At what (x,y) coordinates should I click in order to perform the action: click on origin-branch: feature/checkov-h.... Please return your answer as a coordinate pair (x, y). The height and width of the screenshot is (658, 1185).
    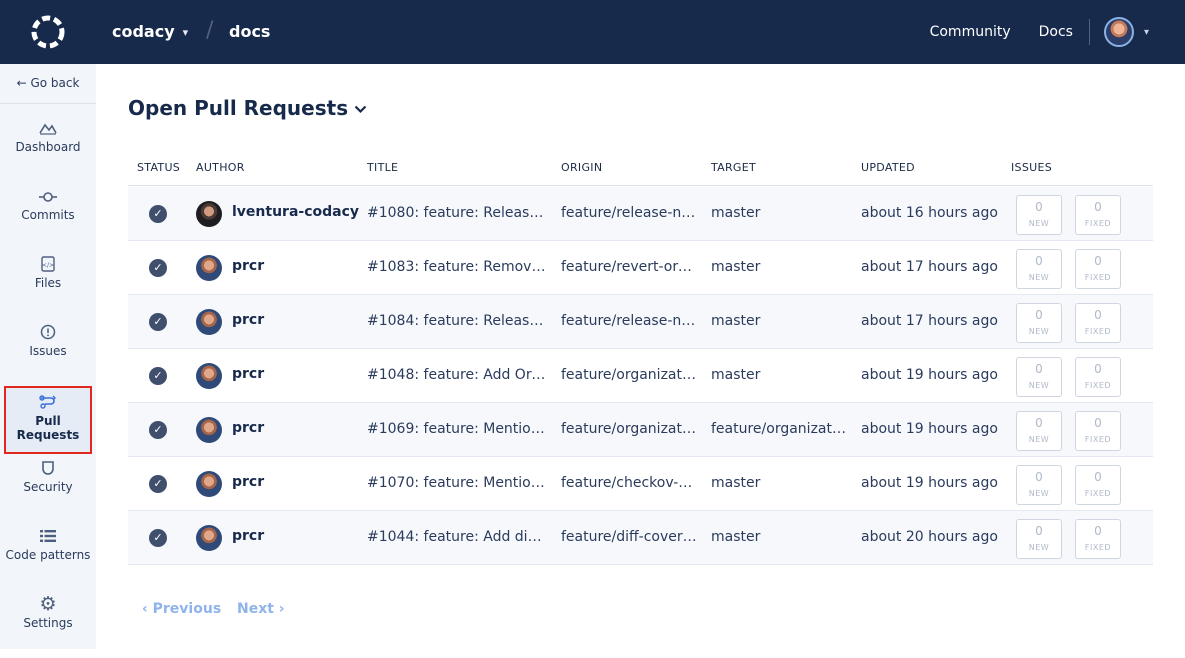
    Looking at the image, I should click on (629, 483).